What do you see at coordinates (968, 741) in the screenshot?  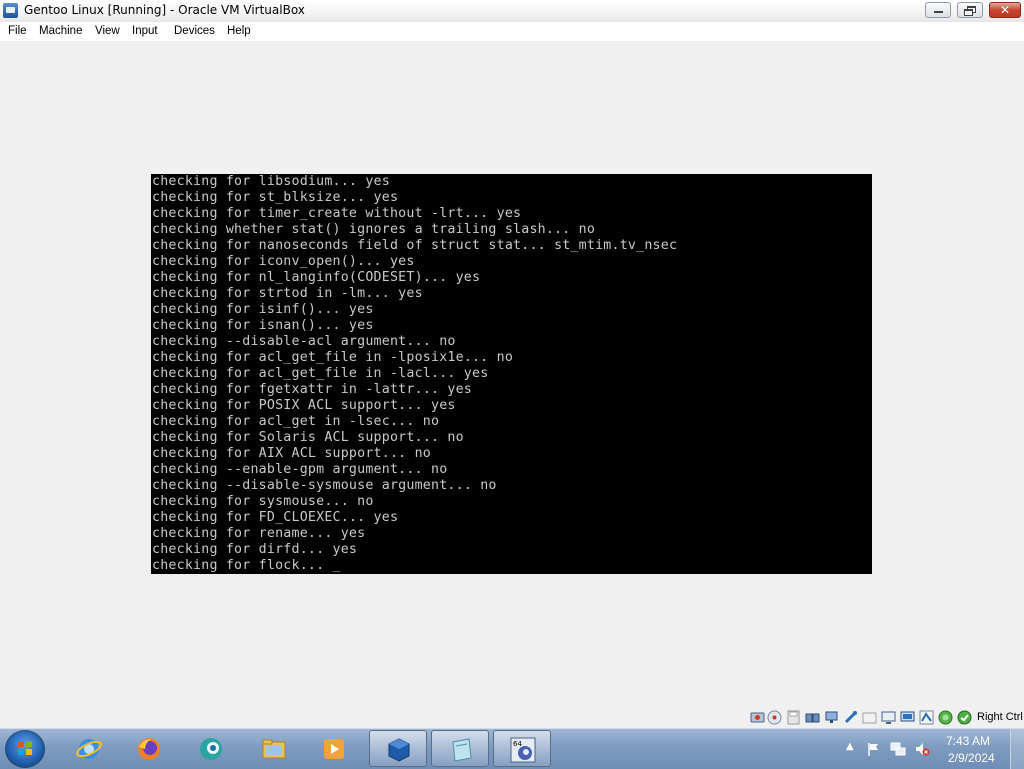 I see `clock-time: 7:43 AM` at bounding box center [968, 741].